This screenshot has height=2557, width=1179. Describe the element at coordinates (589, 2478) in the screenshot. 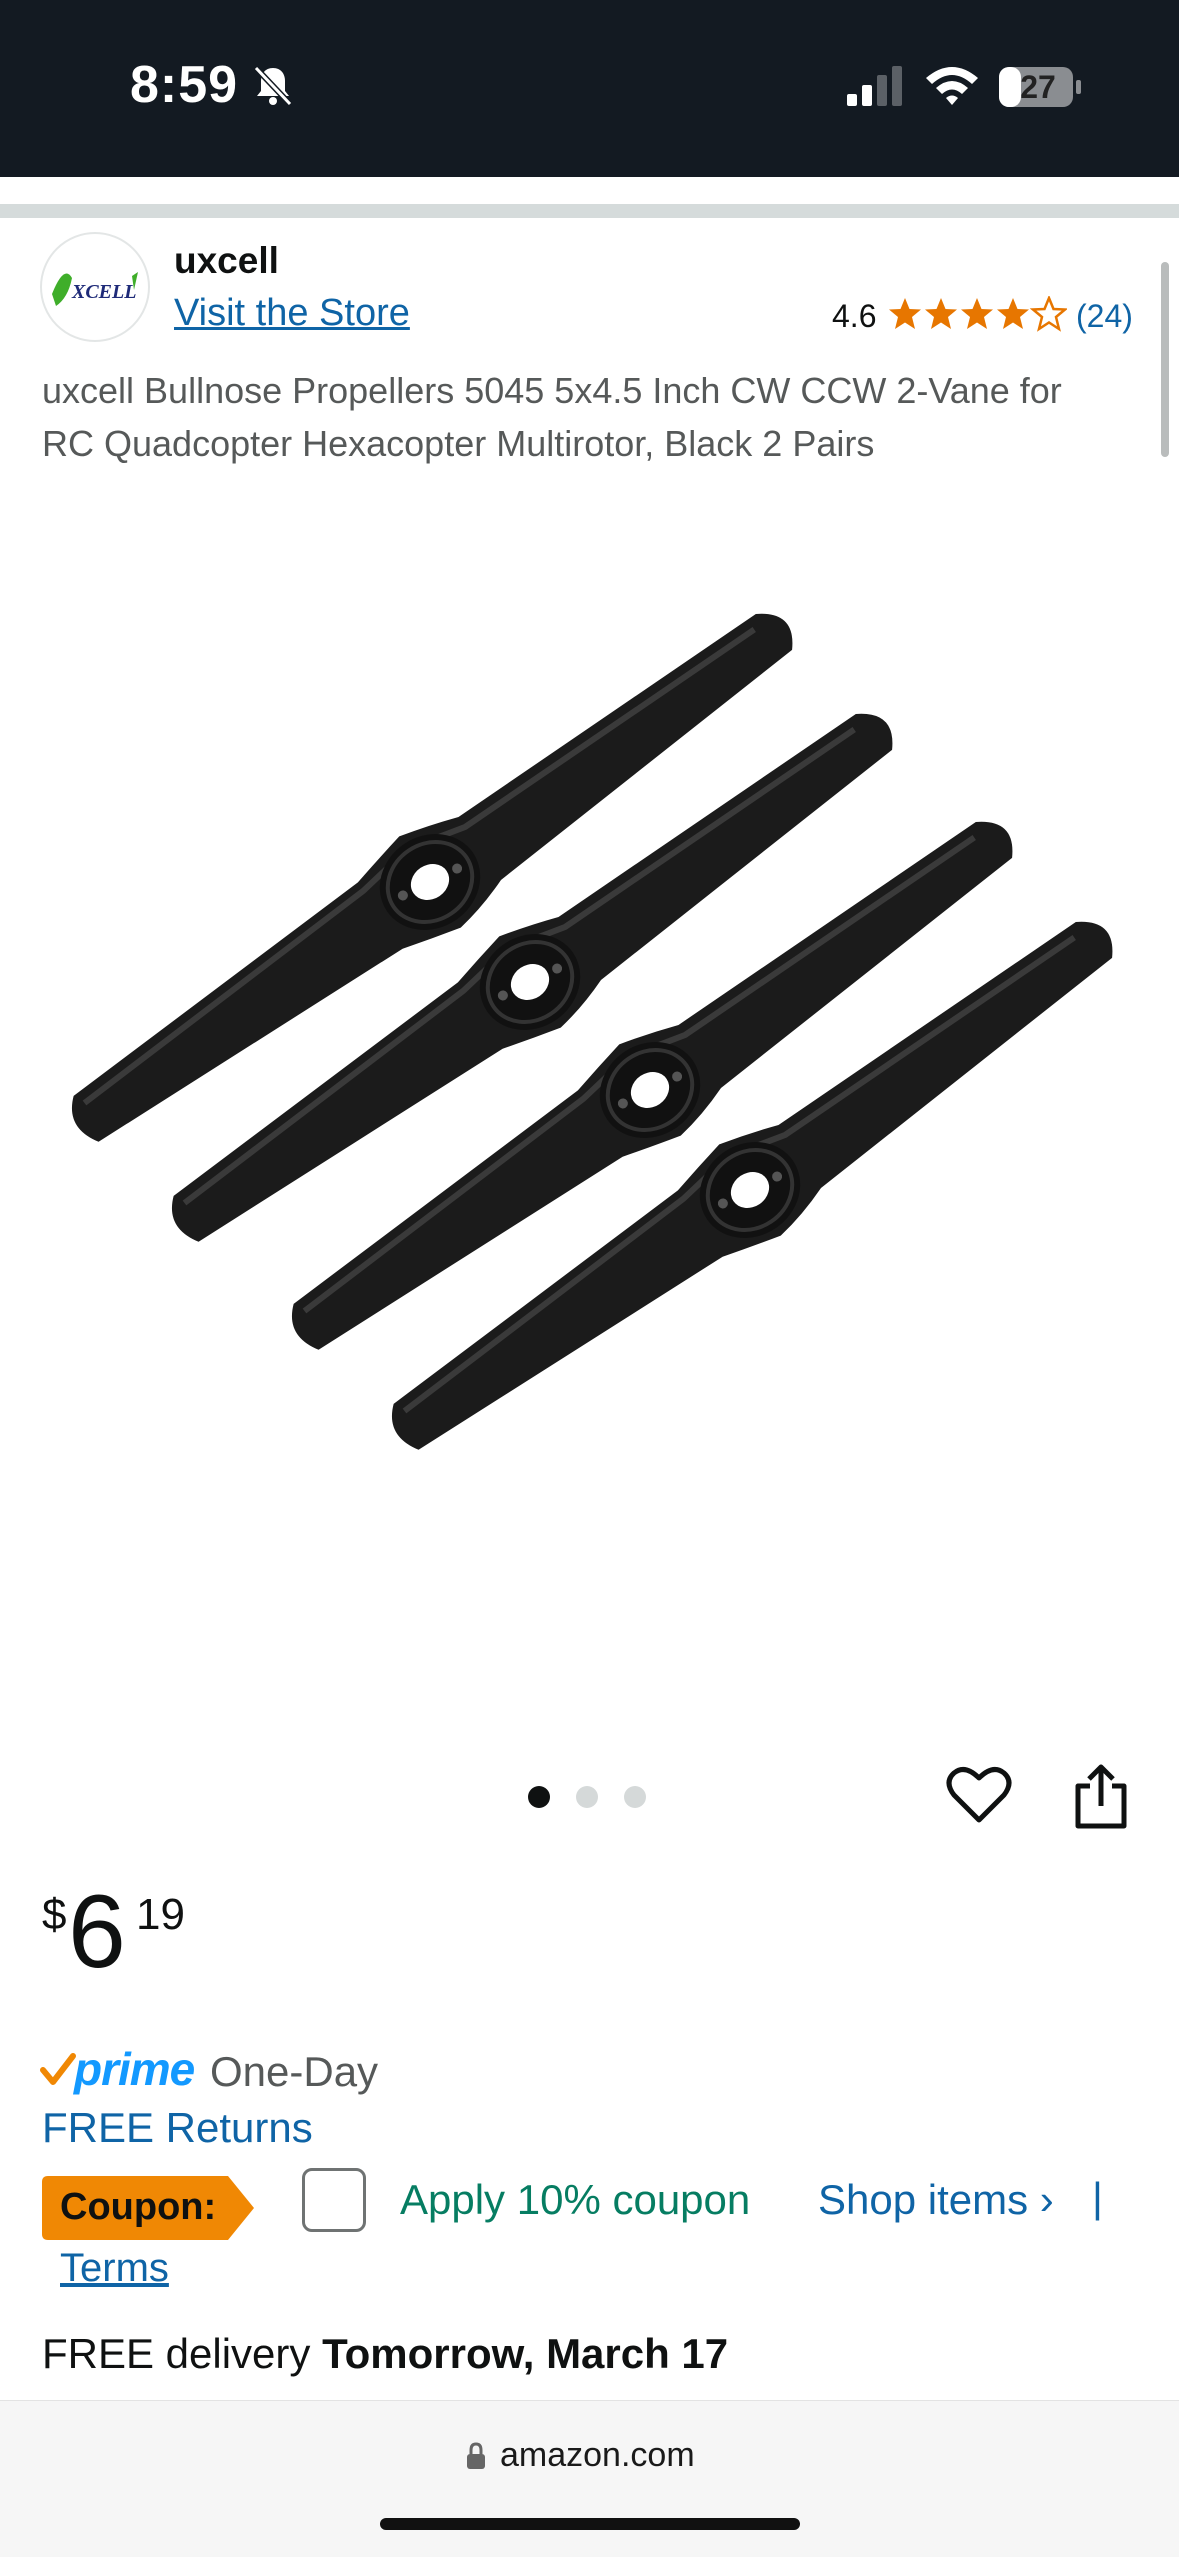

I see `browser-address-bar` at that location.